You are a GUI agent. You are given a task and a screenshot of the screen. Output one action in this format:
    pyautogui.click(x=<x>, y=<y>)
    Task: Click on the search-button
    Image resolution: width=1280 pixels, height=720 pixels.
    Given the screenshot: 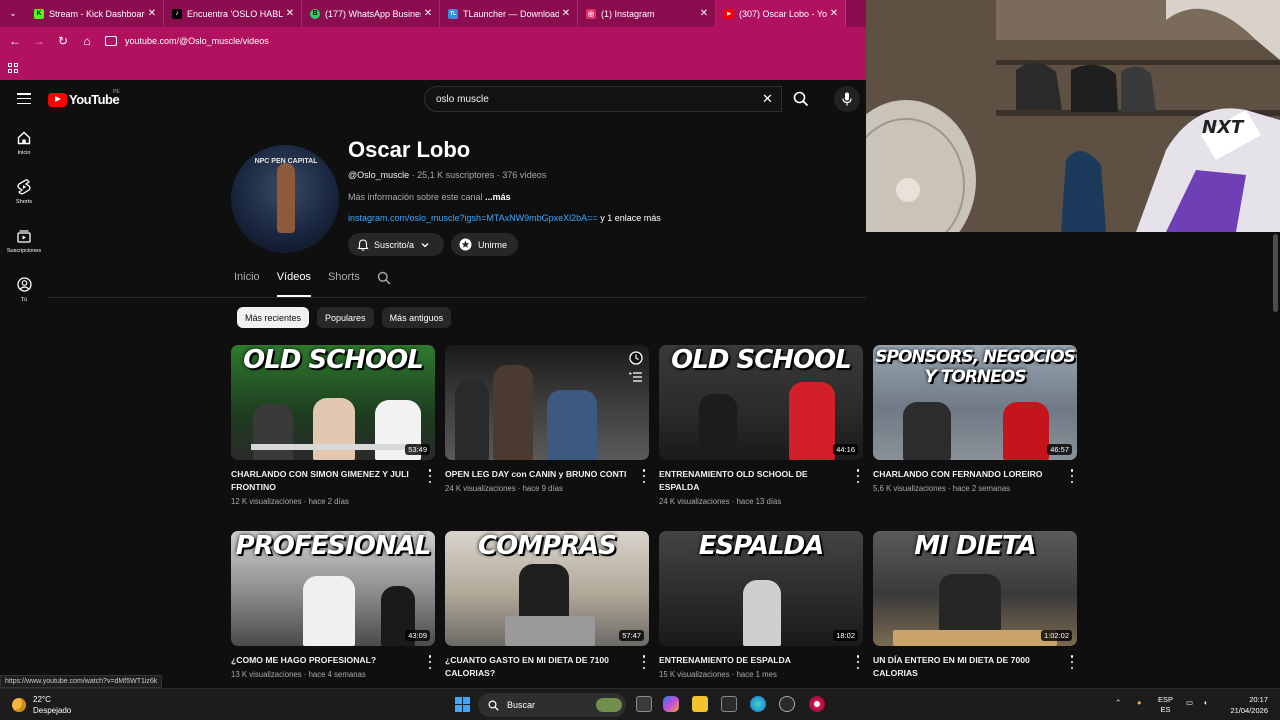 What is the action you would take?
    pyautogui.click(x=801, y=99)
    